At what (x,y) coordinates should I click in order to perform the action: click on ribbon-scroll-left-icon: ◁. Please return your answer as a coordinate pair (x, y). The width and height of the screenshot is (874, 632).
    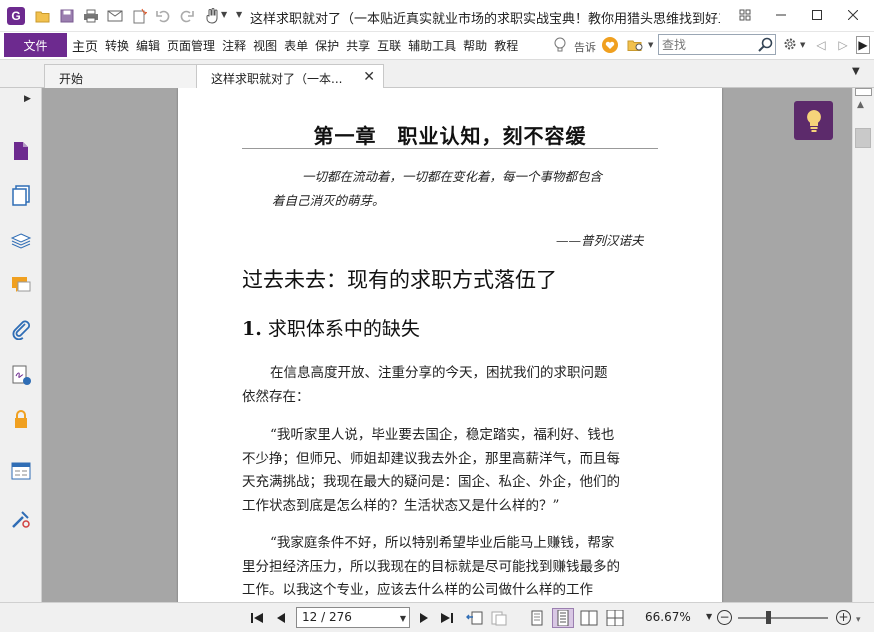
    Looking at the image, I should click on (821, 45).